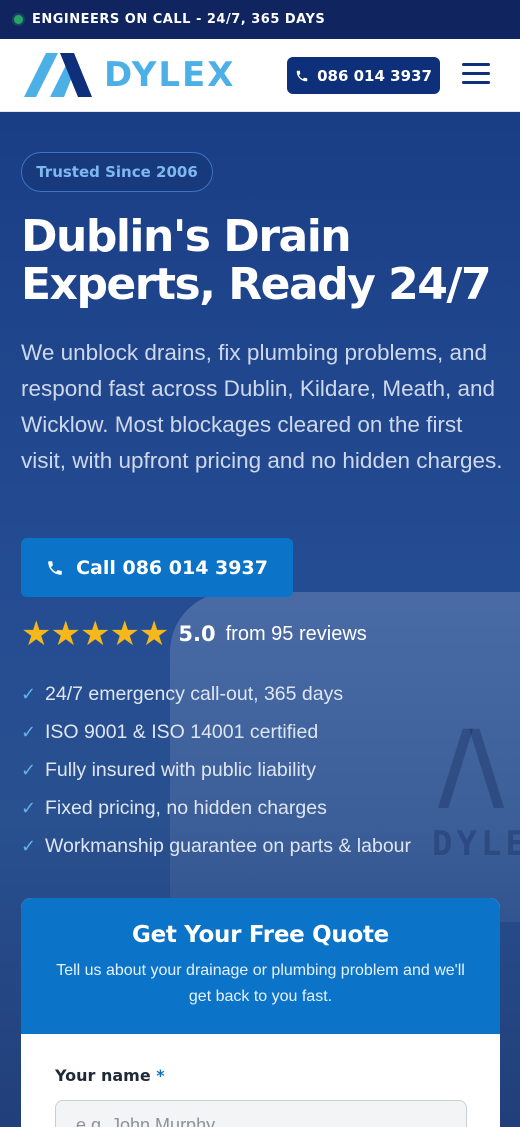 This screenshot has height=1127, width=520. I want to click on status-dot-icon, so click(18, 19).